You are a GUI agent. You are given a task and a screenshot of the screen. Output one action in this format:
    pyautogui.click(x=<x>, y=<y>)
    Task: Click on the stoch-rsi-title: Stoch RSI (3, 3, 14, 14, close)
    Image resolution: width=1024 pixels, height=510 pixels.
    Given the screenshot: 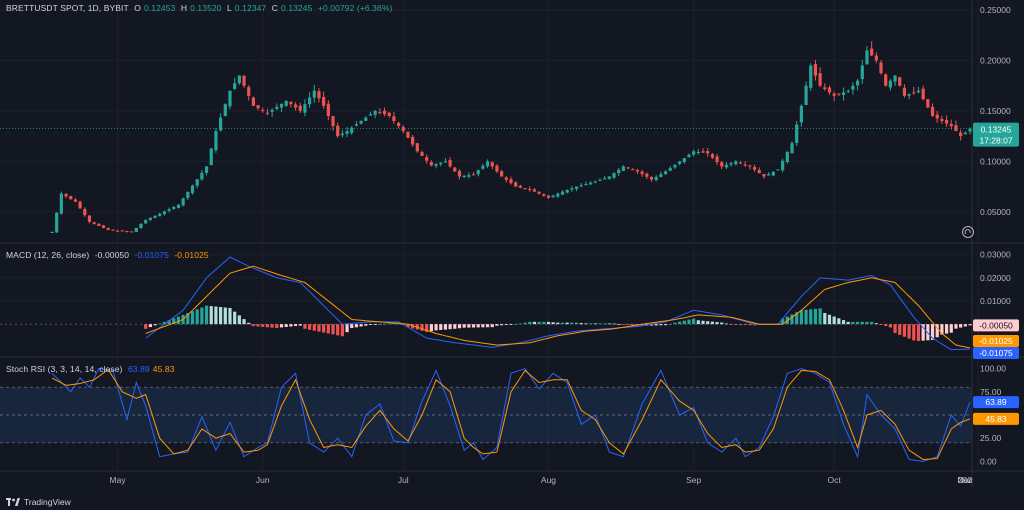 What is the action you would take?
    pyautogui.click(x=64, y=369)
    